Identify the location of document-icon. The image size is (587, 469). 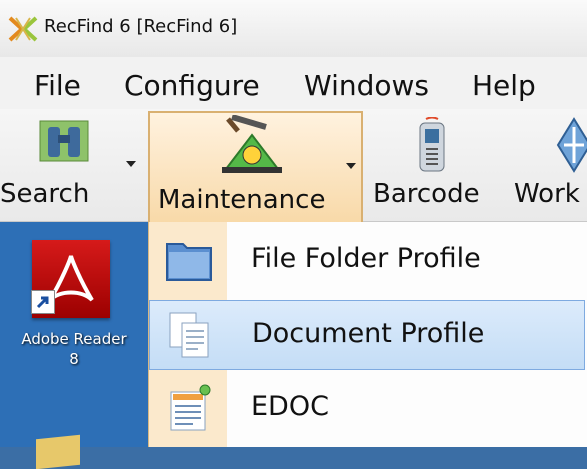
(189, 335).